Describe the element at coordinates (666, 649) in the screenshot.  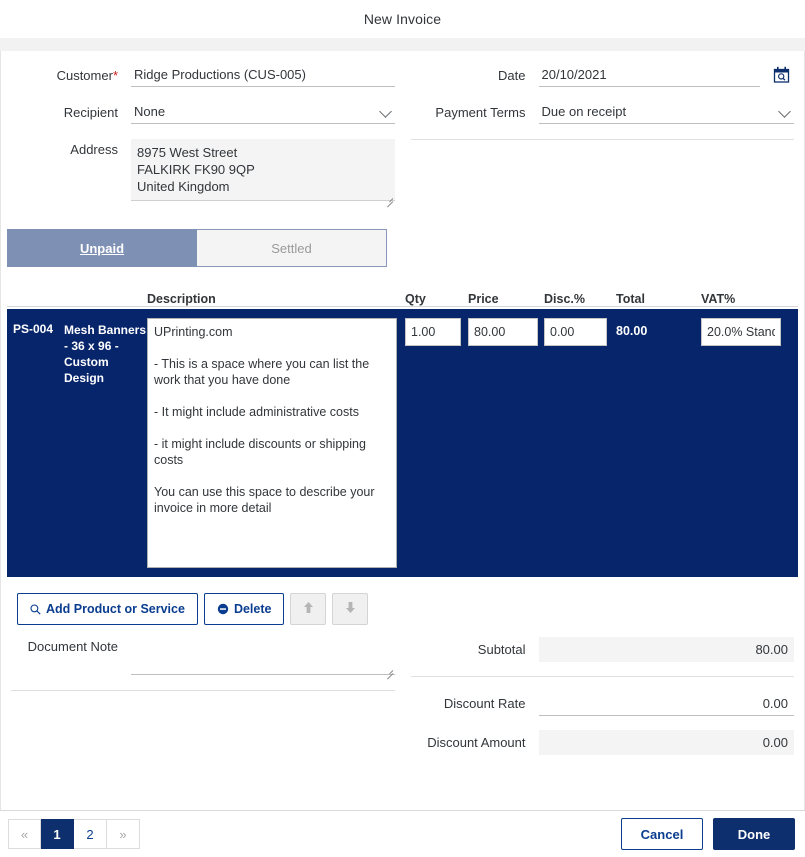
I see `subtotal-value: 80.00` at that location.